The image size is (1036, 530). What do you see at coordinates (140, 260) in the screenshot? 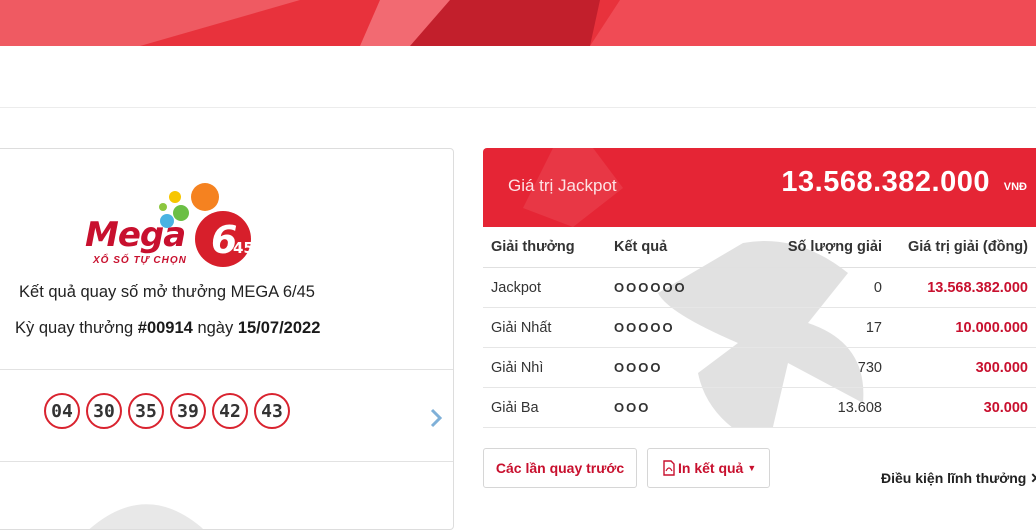
I see `logo-tagline: XỔ SỐ TỰ CHỌN` at bounding box center [140, 260].